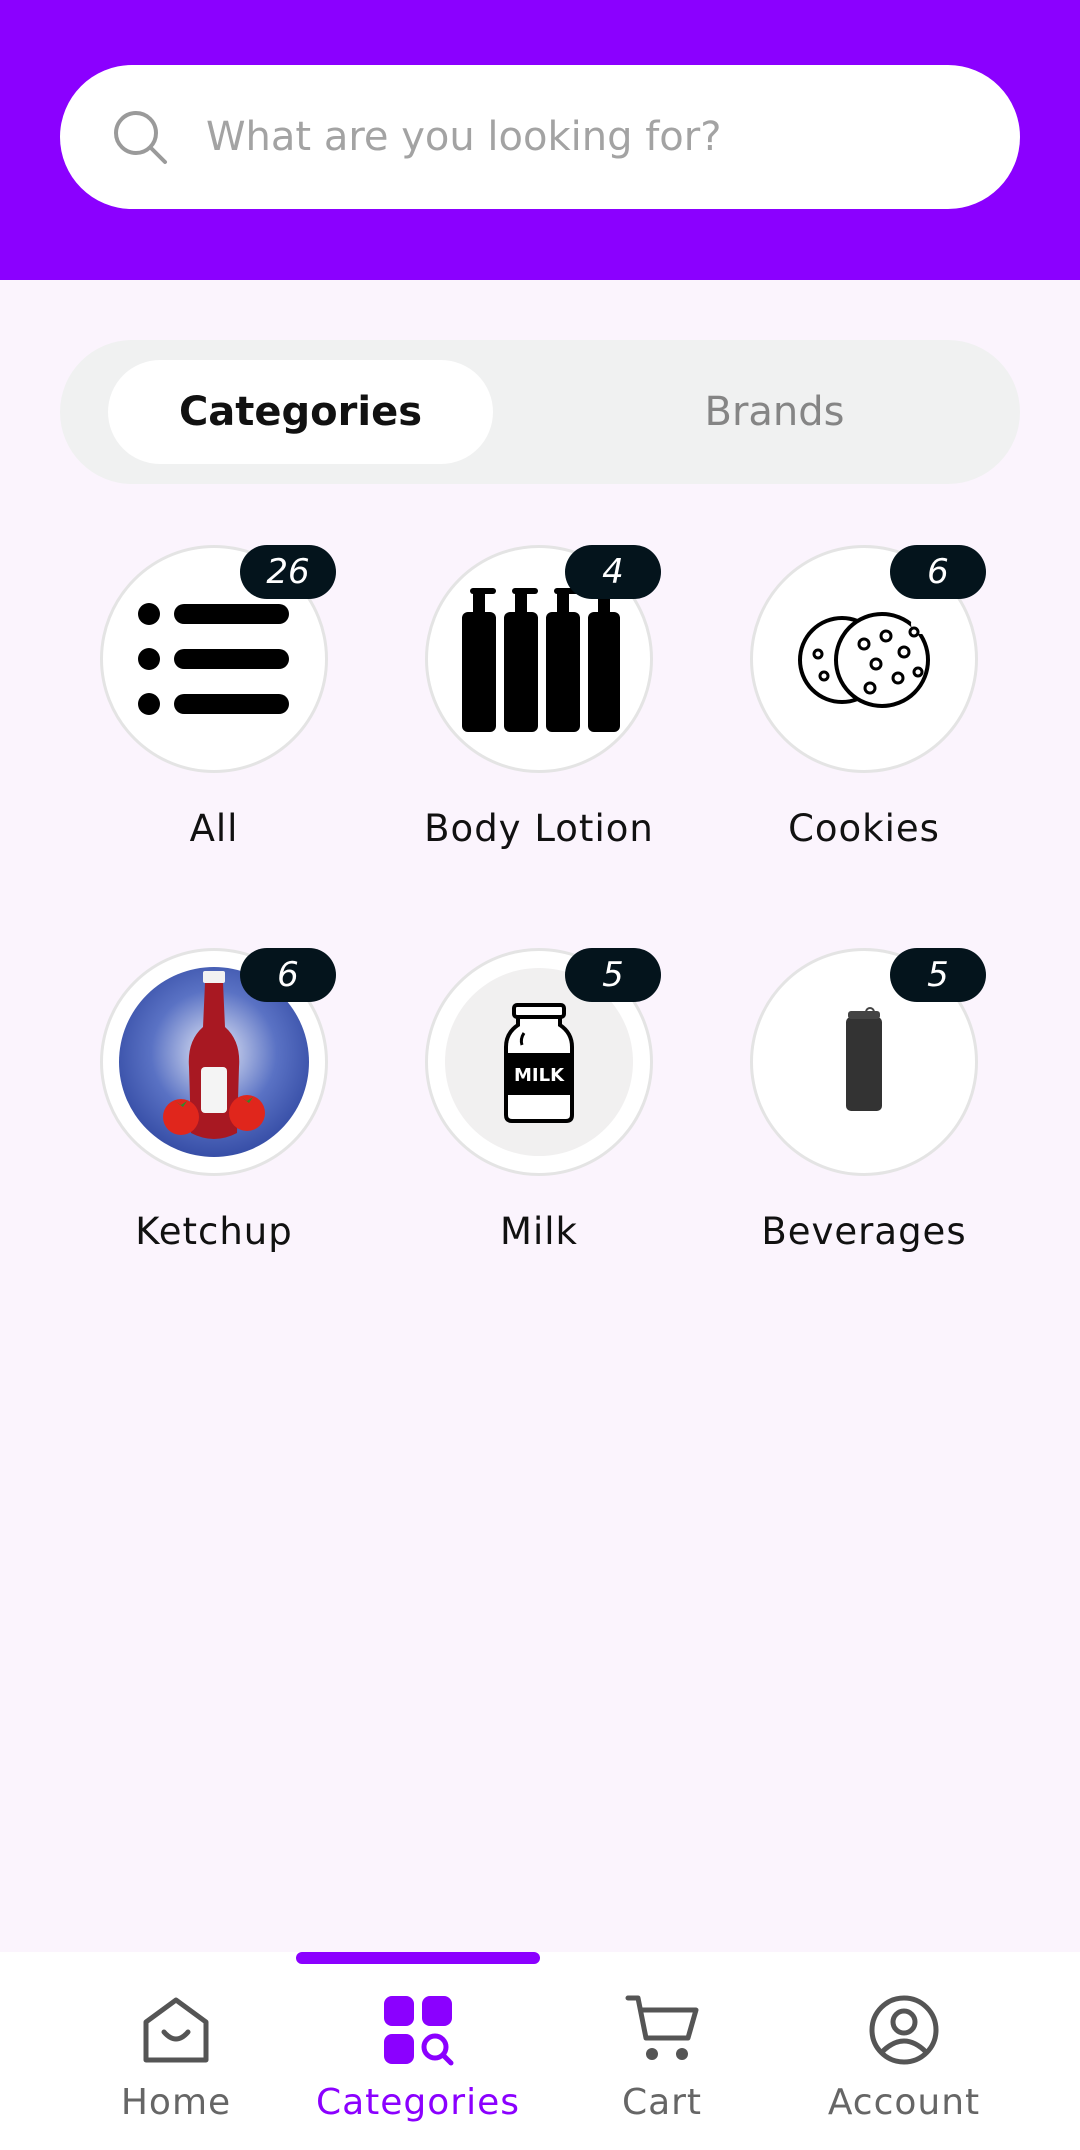 The image size is (1080, 2150). What do you see at coordinates (539, 828) in the screenshot?
I see `category-label: Body Lotion` at bounding box center [539, 828].